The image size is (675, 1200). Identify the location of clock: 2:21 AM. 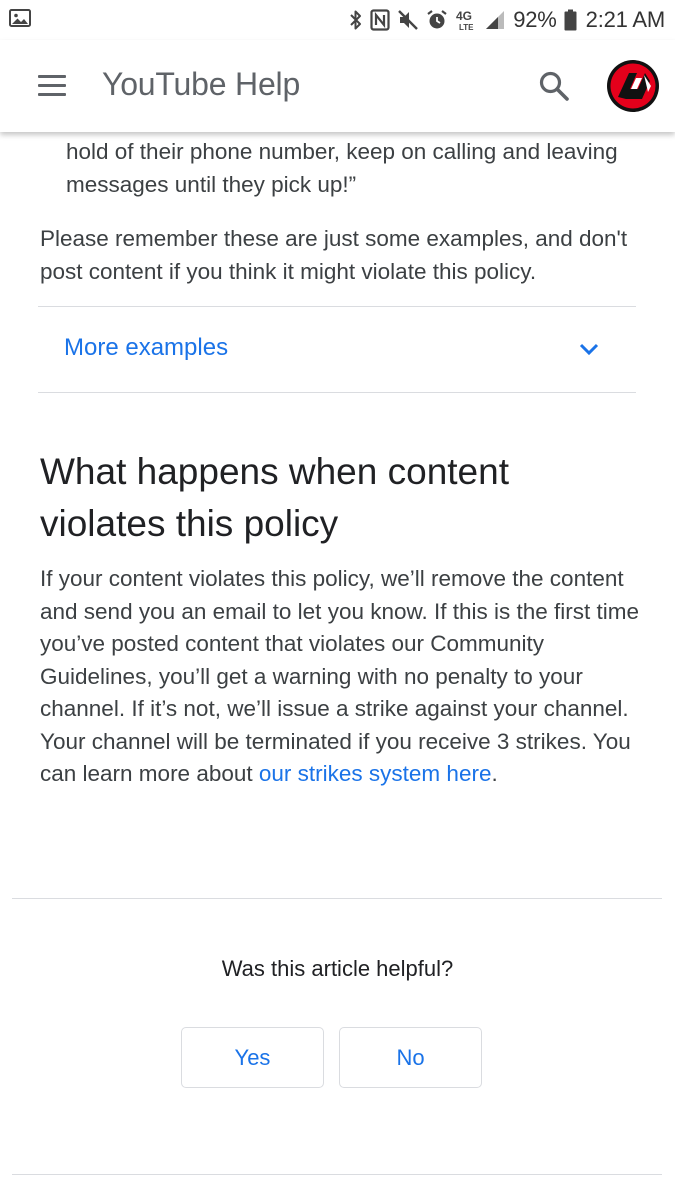
(625, 19).